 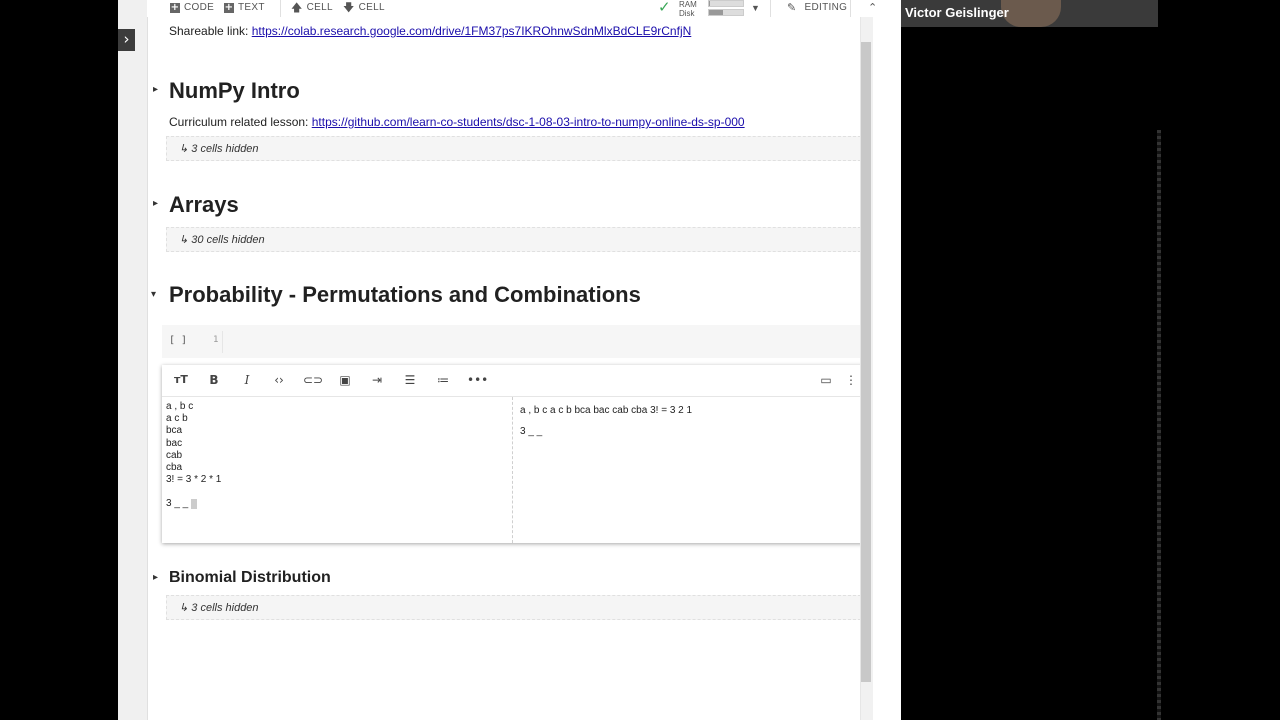 I want to click on section-heading-arrays: Arrays, so click(x=204, y=204).